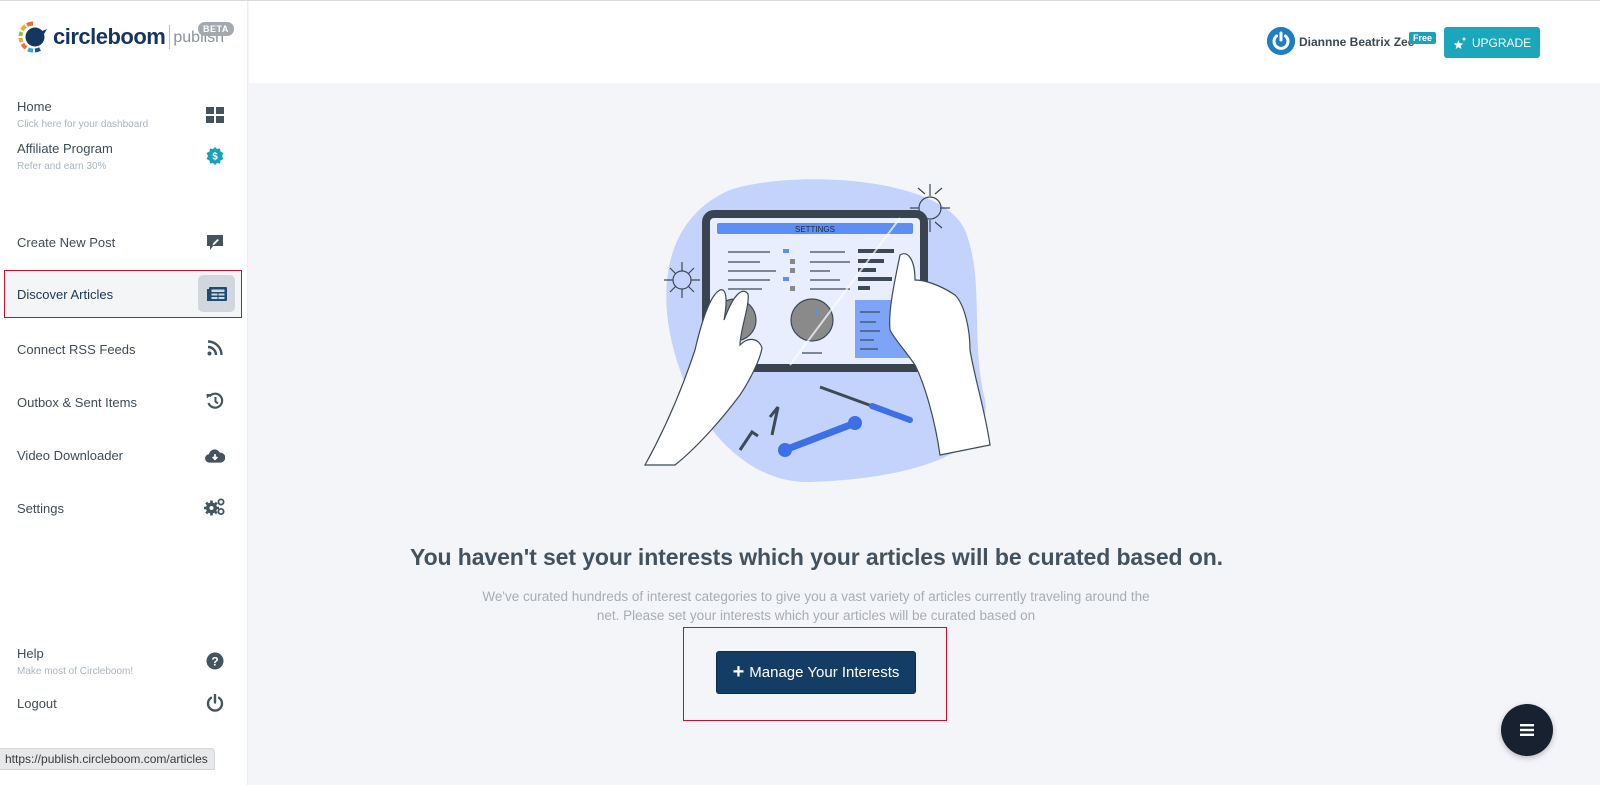 Image resolution: width=1600 pixels, height=785 pixels. I want to click on sidebar-item-settings: Settings, so click(124, 508).